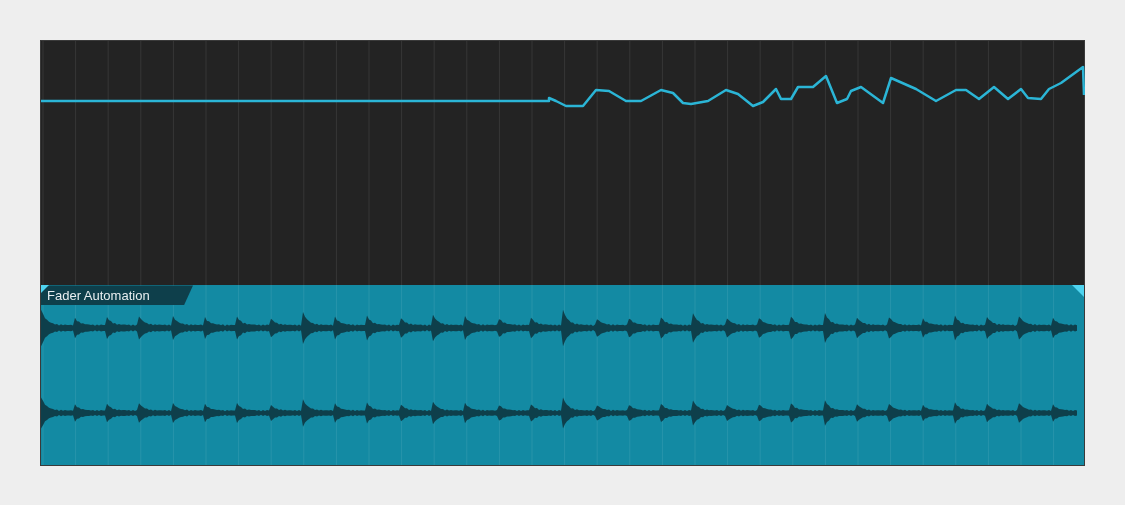 The width and height of the screenshot is (1125, 505). I want to click on clip-corner-icon, so click(1078, 291).